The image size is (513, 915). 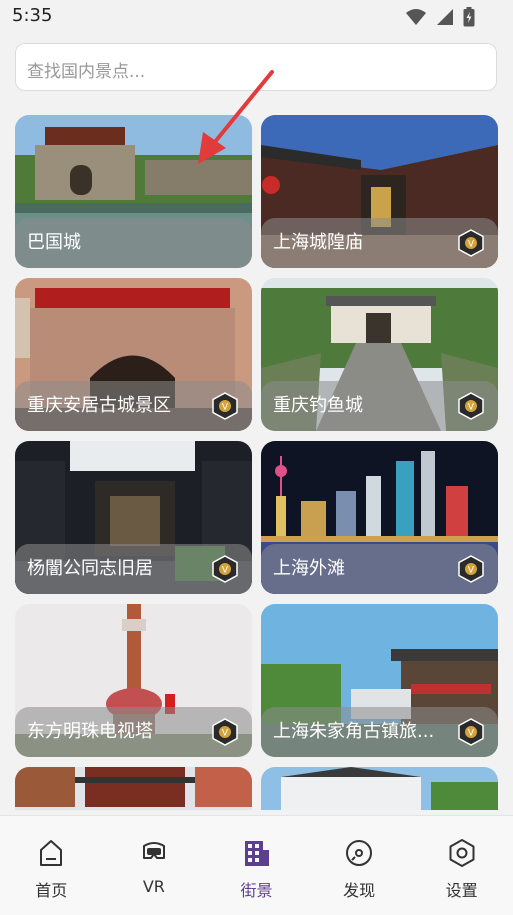 I want to click on attraction-card: 上海朱家角古镇旅... V, so click(x=379, y=680).